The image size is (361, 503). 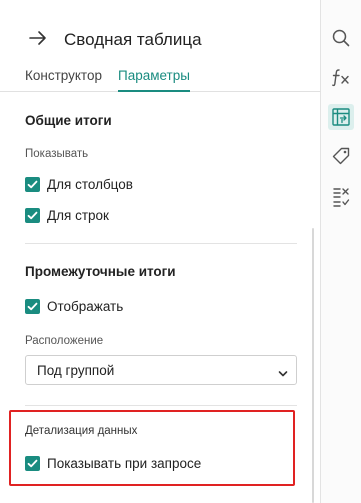 What do you see at coordinates (152, 448) in the screenshot?
I see `highlight-box` at bounding box center [152, 448].